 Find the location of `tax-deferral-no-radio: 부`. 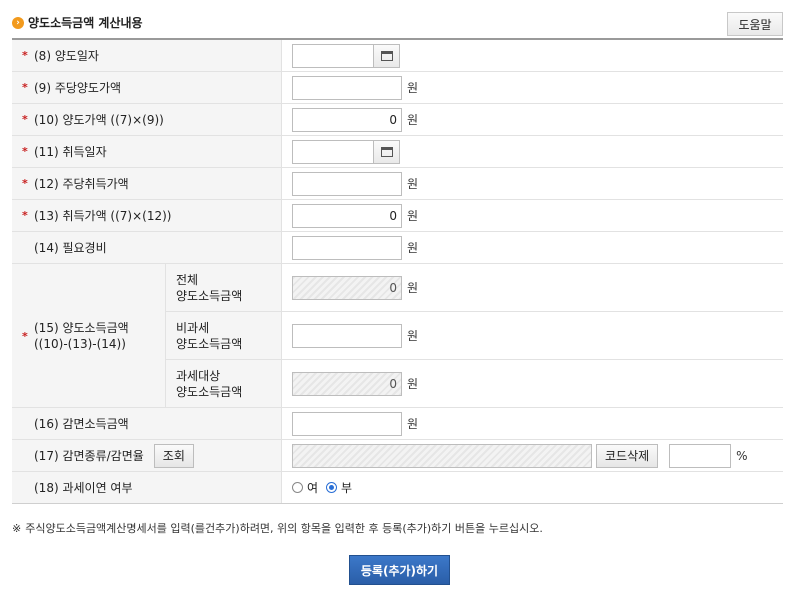

tax-deferral-no-radio: 부 is located at coordinates (339, 487).